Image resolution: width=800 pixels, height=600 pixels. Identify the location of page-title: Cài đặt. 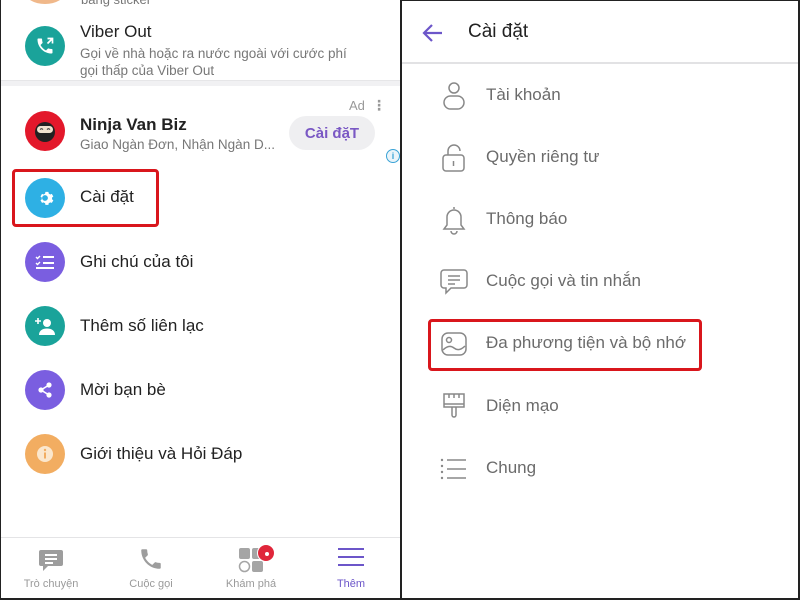
(498, 31).